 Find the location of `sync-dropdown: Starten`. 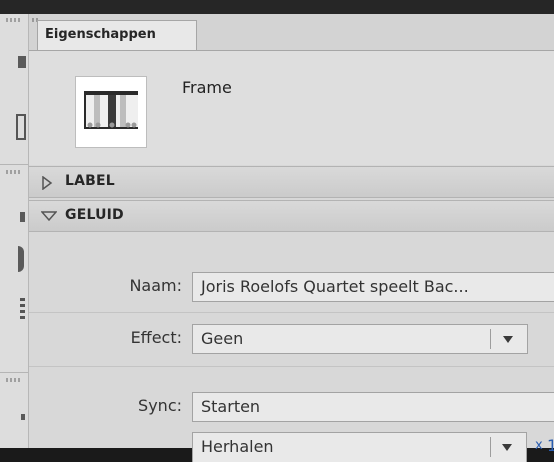

sync-dropdown: Starten is located at coordinates (373, 407).